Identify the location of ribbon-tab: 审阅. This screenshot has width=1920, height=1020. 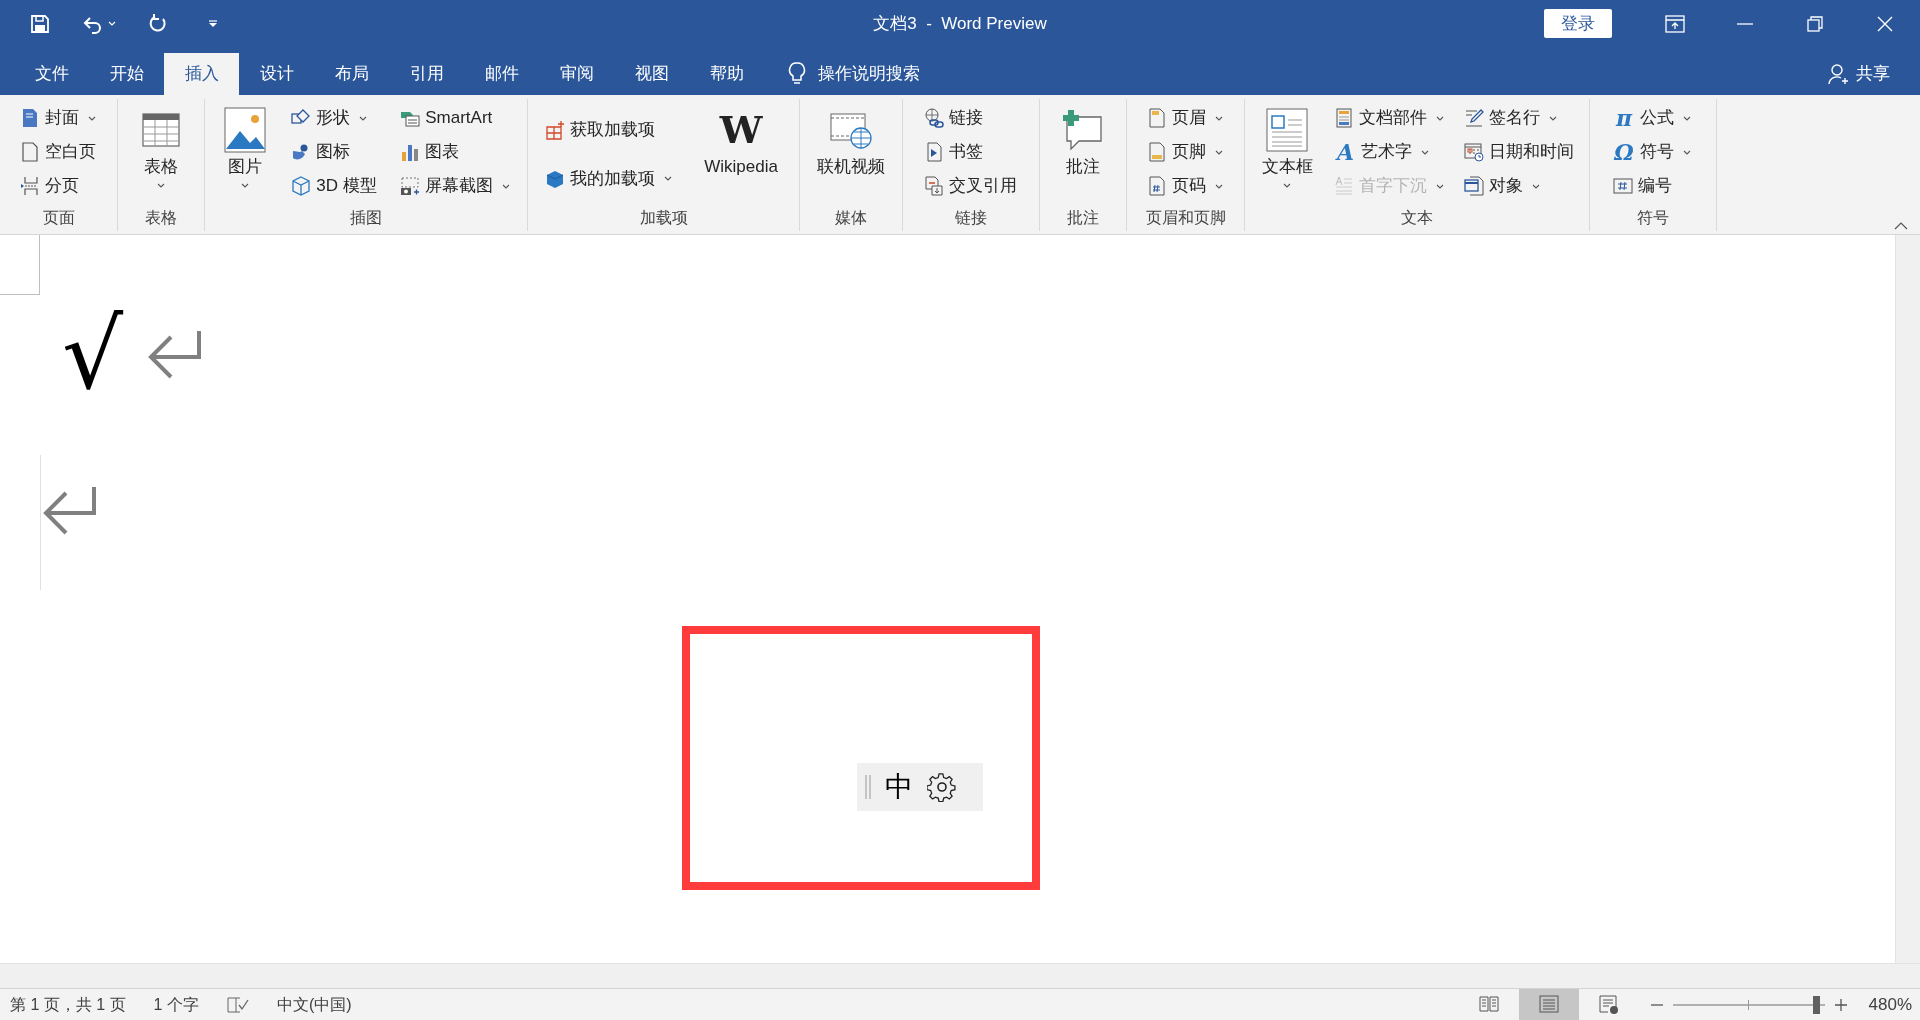
(576, 74).